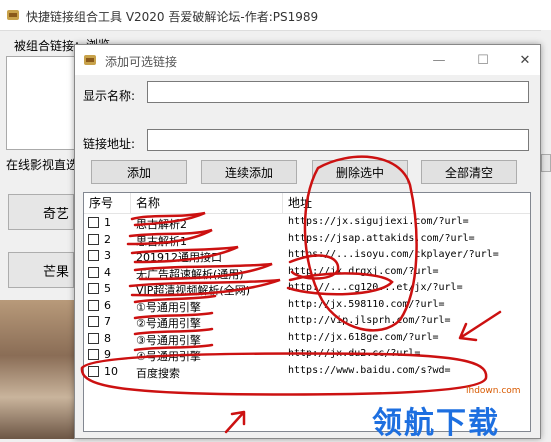  I want to click on table-row: 6 ①号通用引擎 http://jx.598110.com/?url=, so click(307, 306).